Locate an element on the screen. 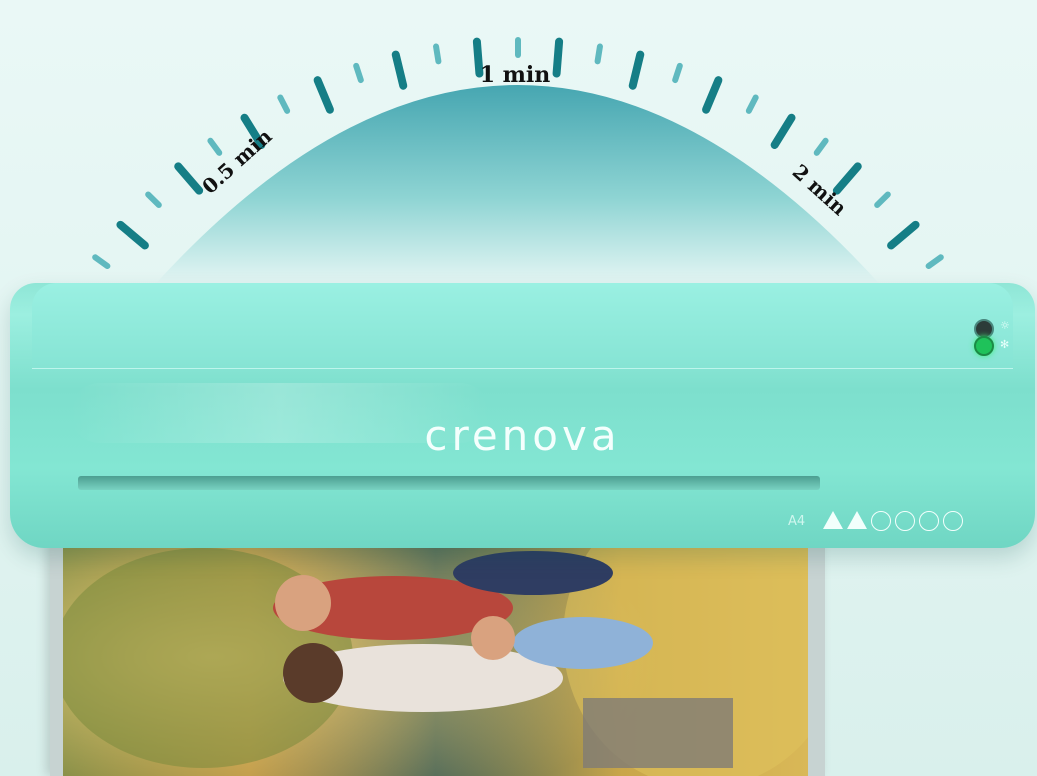 This screenshot has height=776, width=1037. child is located at coordinates (583, 643).